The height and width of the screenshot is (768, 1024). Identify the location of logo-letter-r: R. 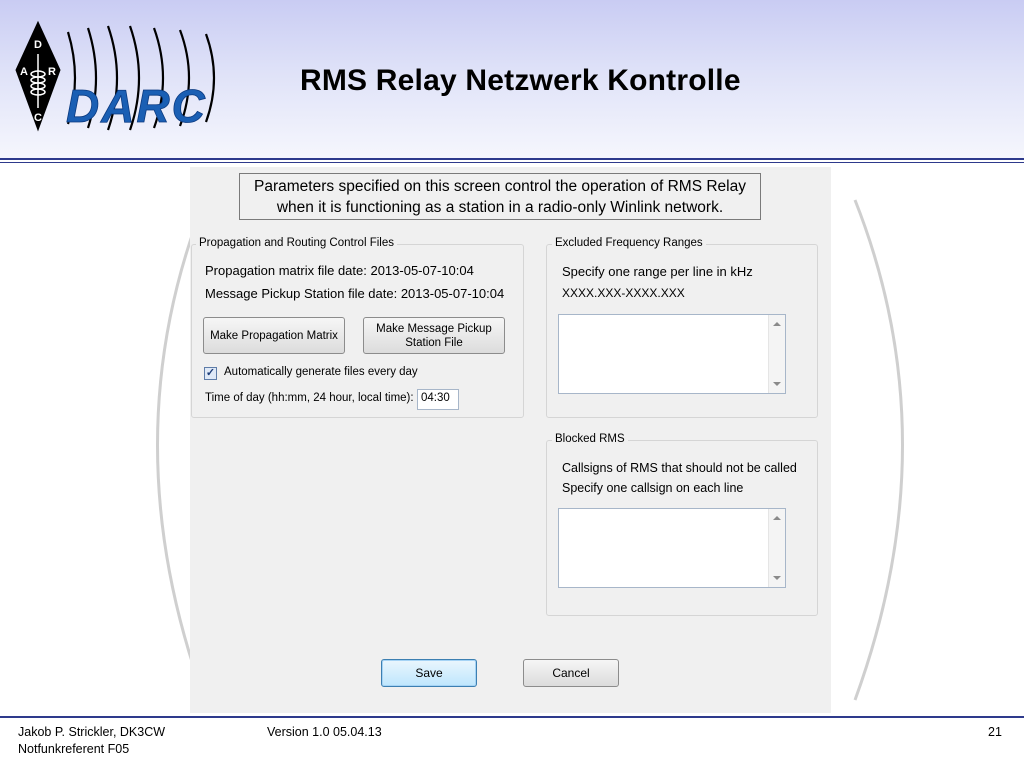
(52, 72).